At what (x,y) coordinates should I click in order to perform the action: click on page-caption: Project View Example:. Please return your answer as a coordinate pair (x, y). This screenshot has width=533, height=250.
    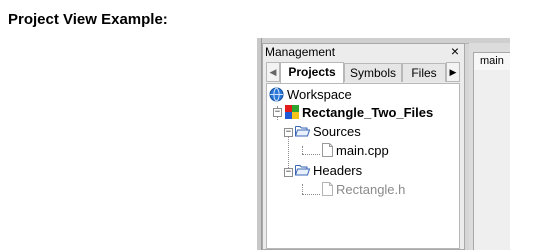
    Looking at the image, I should click on (88, 19).